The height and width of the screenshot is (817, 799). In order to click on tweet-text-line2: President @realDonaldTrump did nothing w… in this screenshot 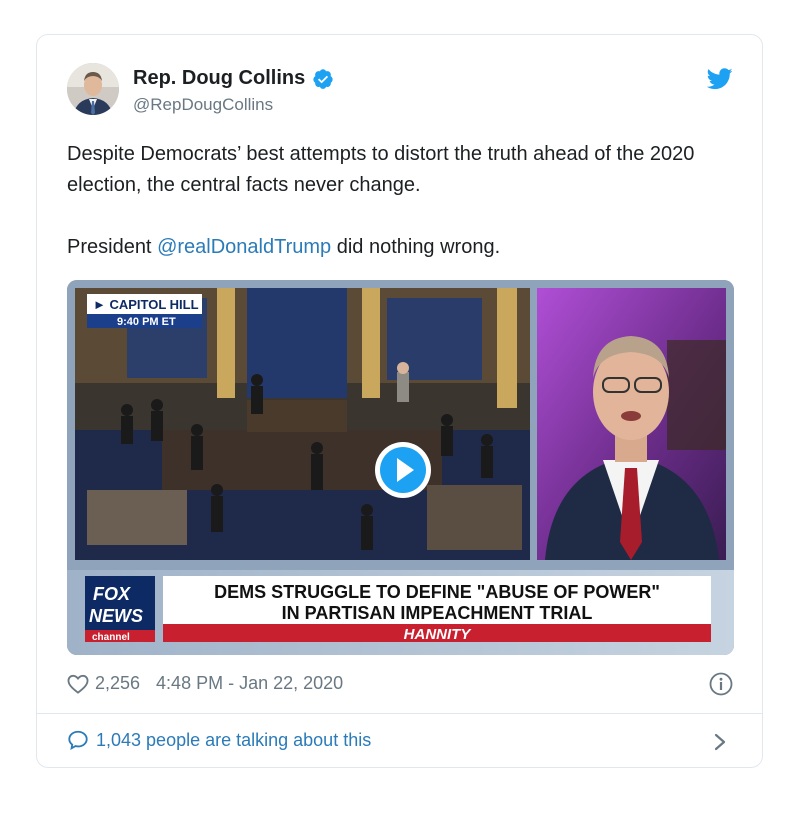, I will do `click(407, 247)`.